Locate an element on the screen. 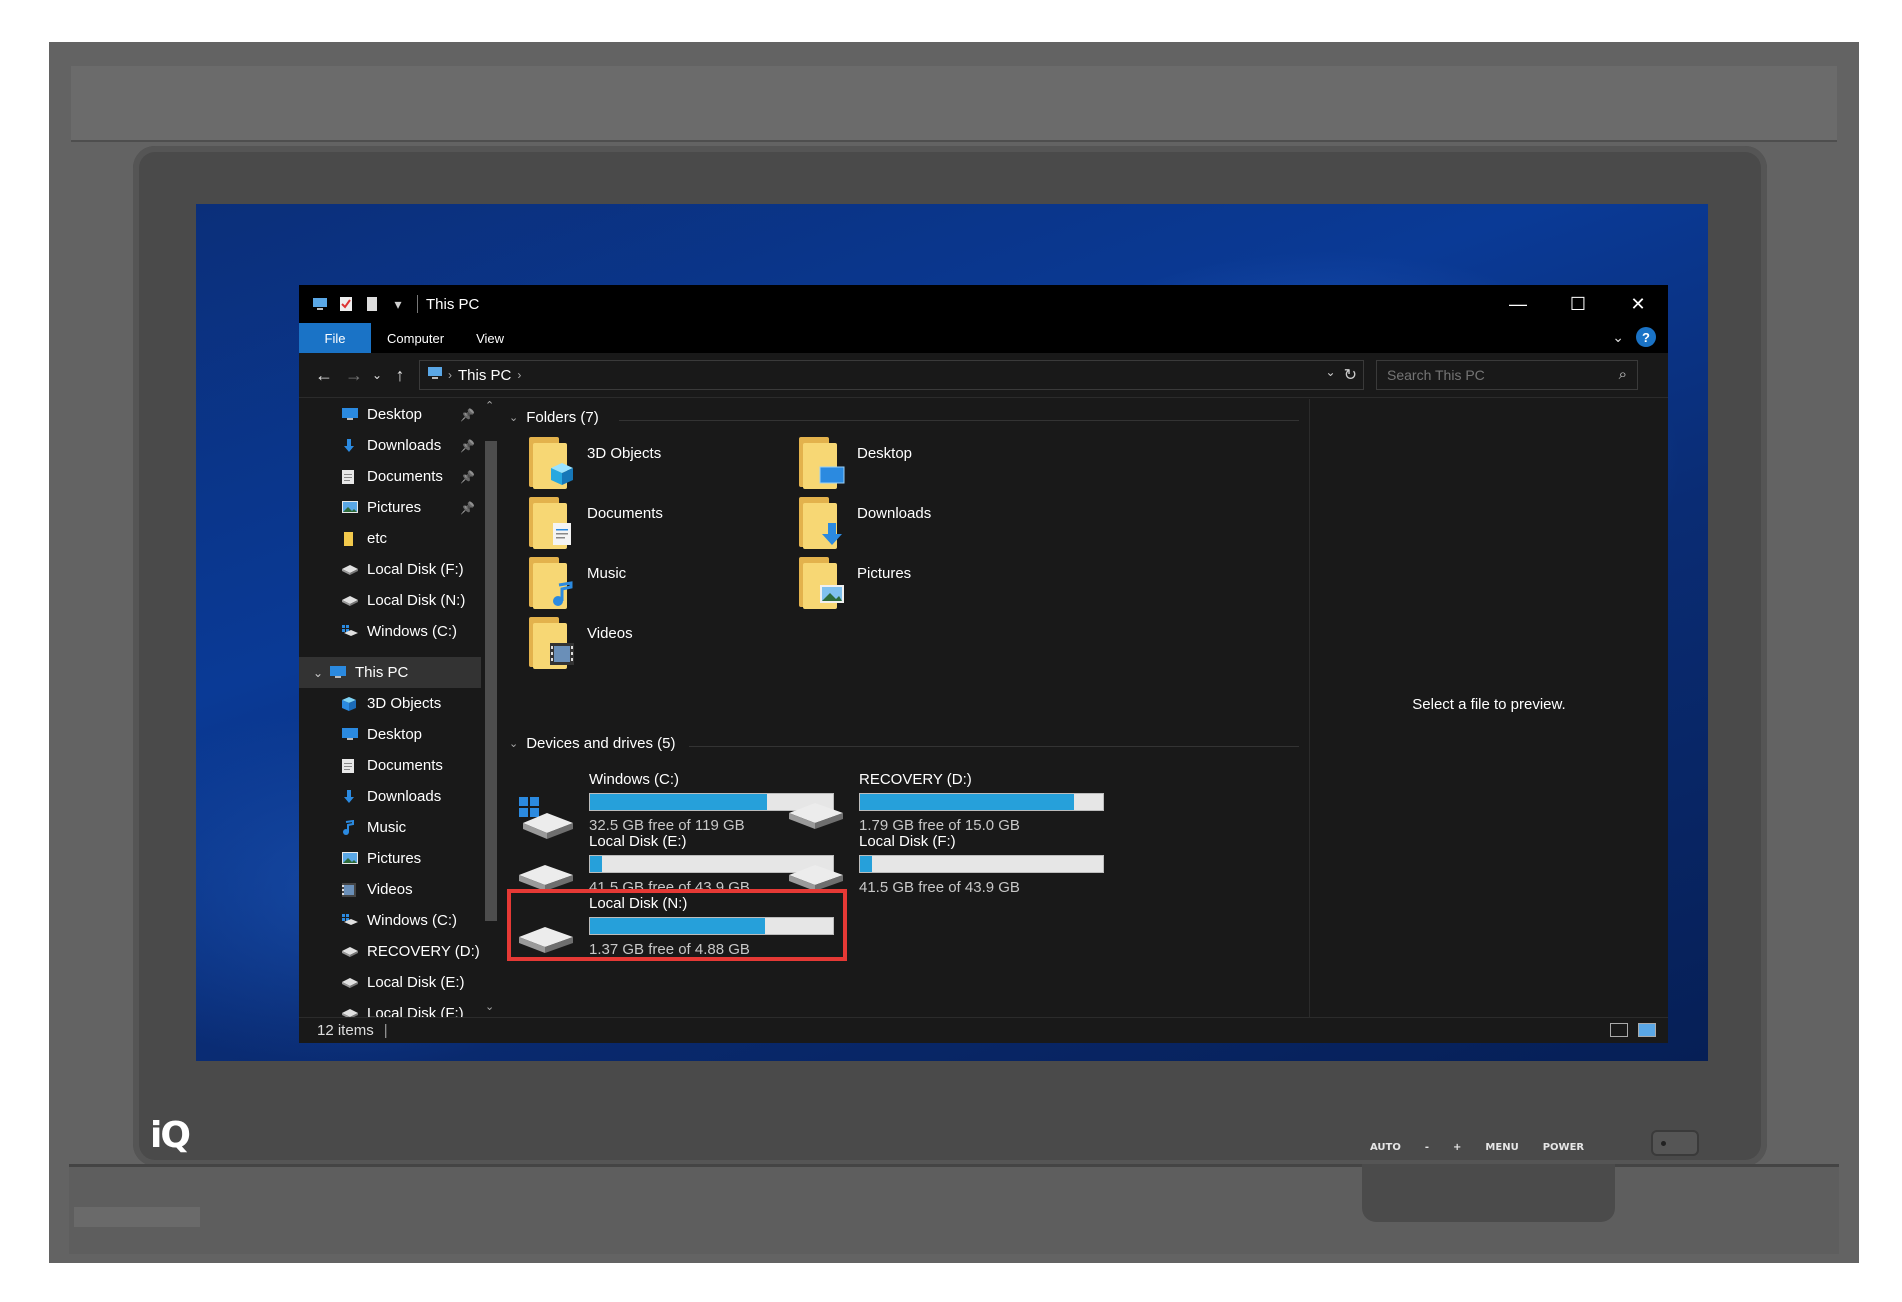 The image size is (1902, 1302). back-arrow-icon: ← is located at coordinates (324, 375).